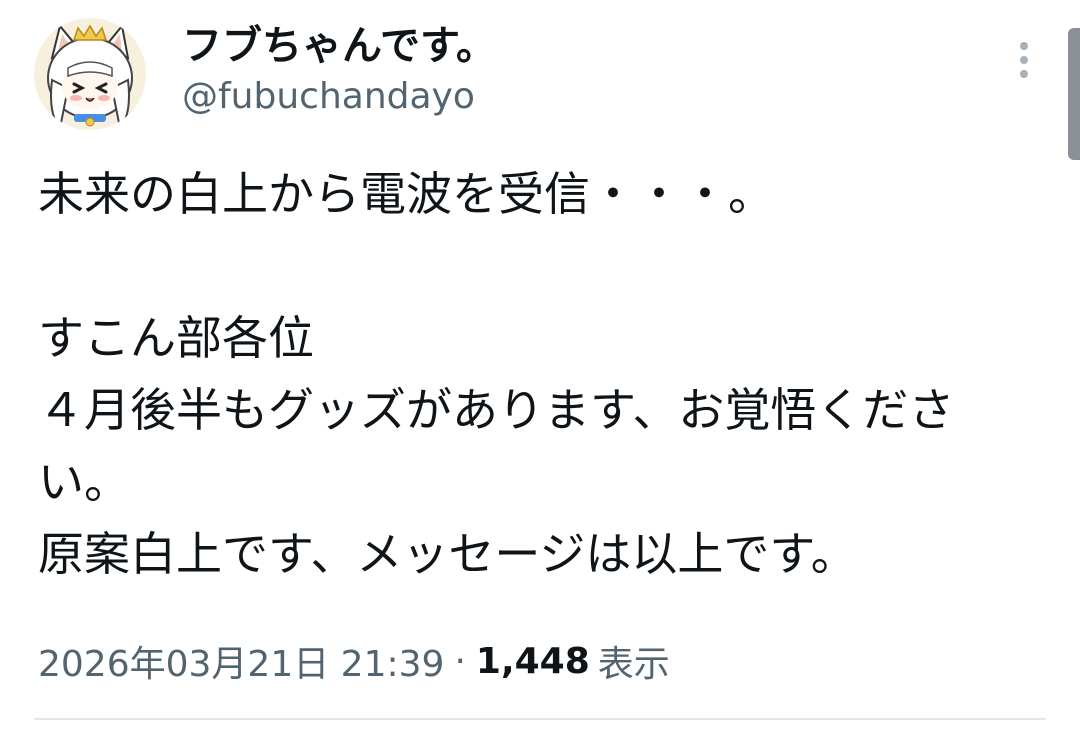 The image size is (1080, 733). Describe the element at coordinates (241, 661) in the screenshot. I see `tweet-timestamp: 2026年03月21日 21:39` at that location.